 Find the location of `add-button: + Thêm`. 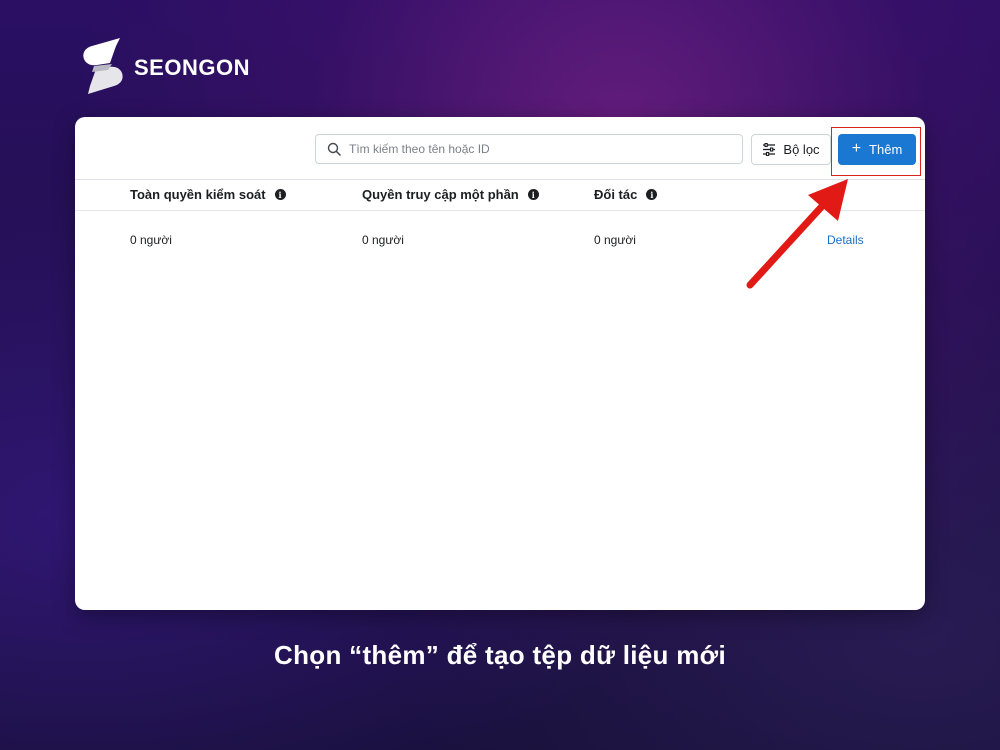

add-button: + Thêm is located at coordinates (877, 149).